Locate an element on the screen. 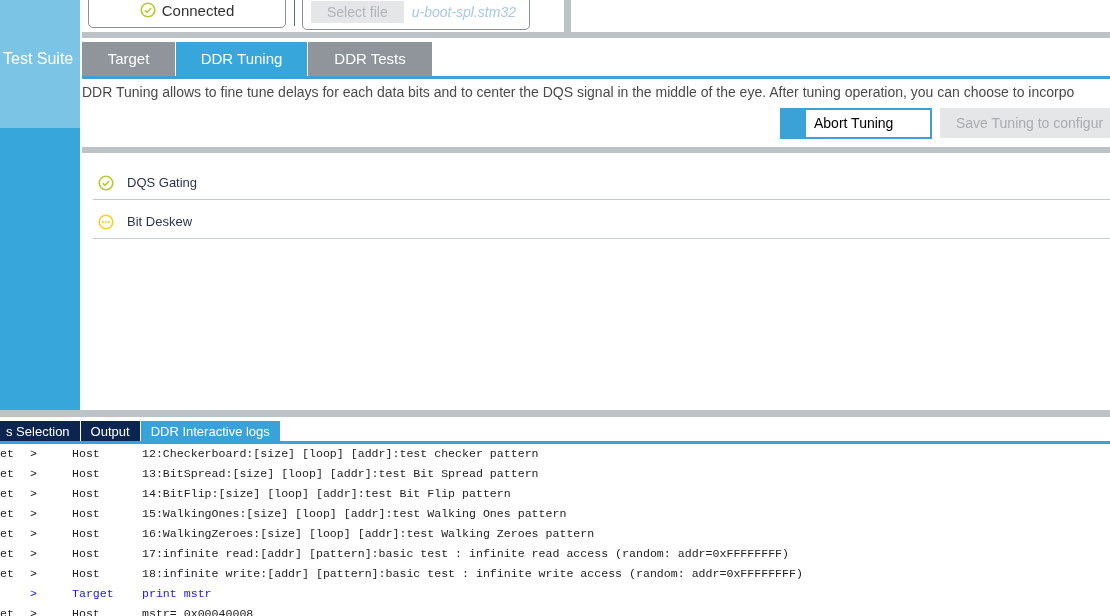 The width and height of the screenshot is (1110, 616). log-message: 18:infinite write:[addr] [pattern]:basic test : infinite write access (random: addr=0xFFFFFFFF) is located at coordinates (472, 574).